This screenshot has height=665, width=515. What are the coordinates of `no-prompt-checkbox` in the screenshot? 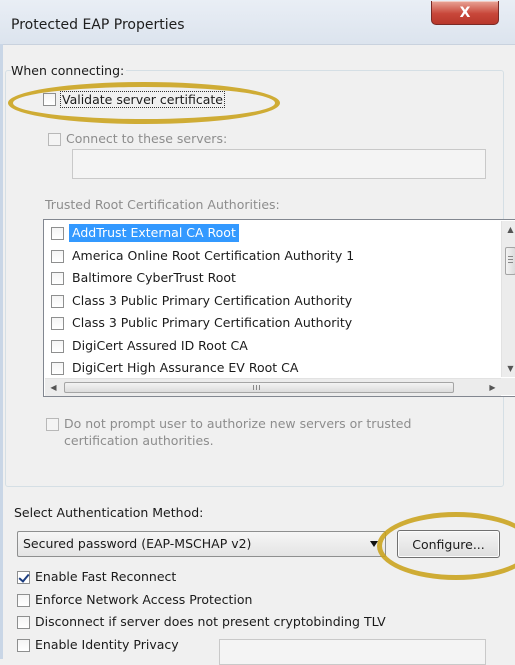 It's located at (52, 424).